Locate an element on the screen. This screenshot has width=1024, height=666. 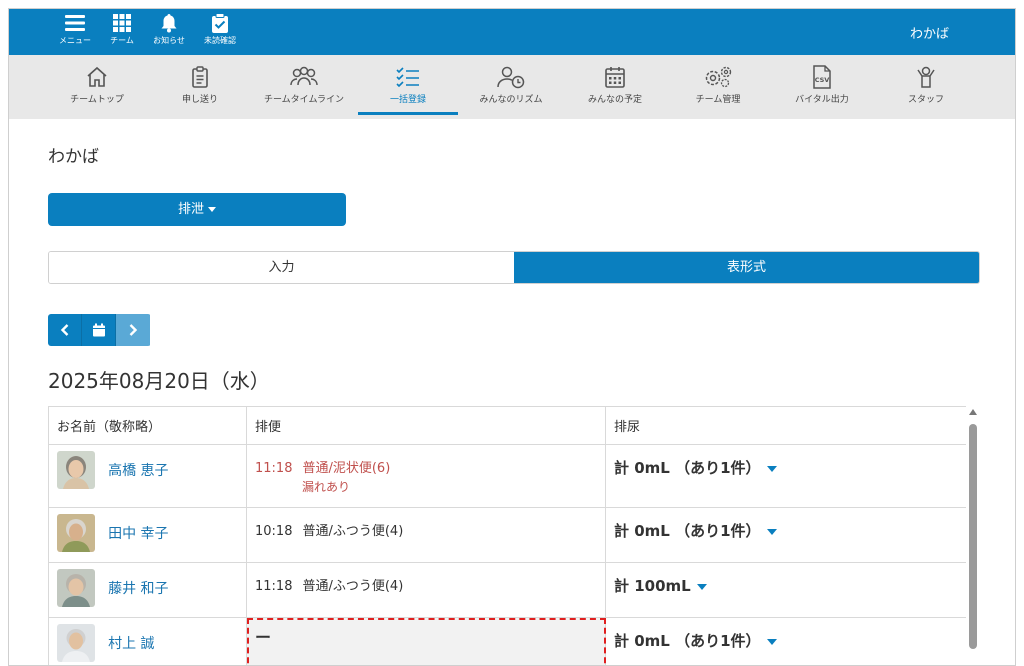
next-day-button is located at coordinates (133, 330).